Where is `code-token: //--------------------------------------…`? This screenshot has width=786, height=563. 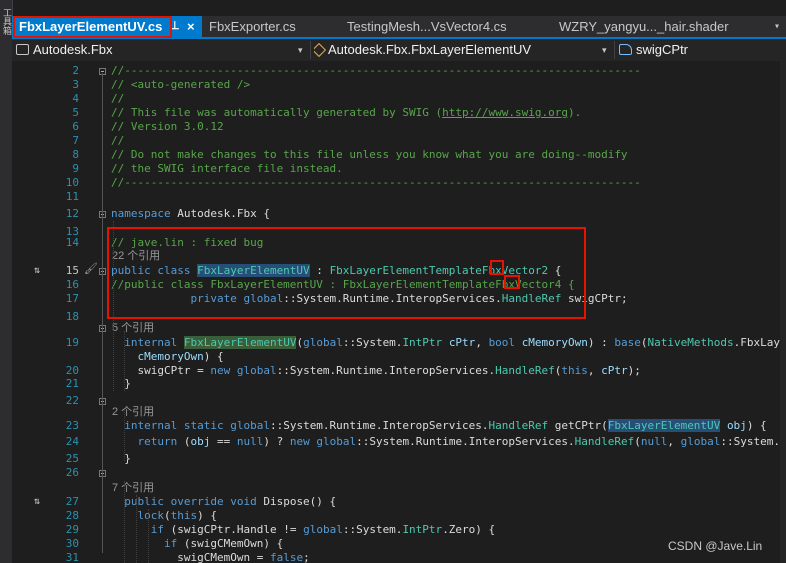 code-token: //--------------------------------------… is located at coordinates (376, 182).